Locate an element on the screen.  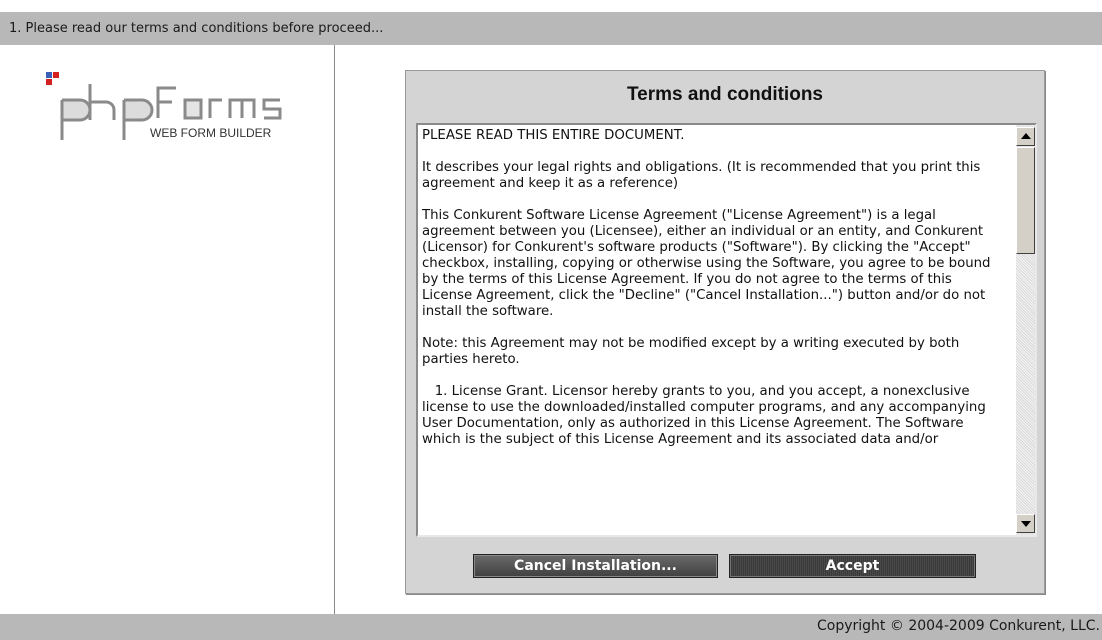
scroll-up-button is located at coordinates (1025, 136).